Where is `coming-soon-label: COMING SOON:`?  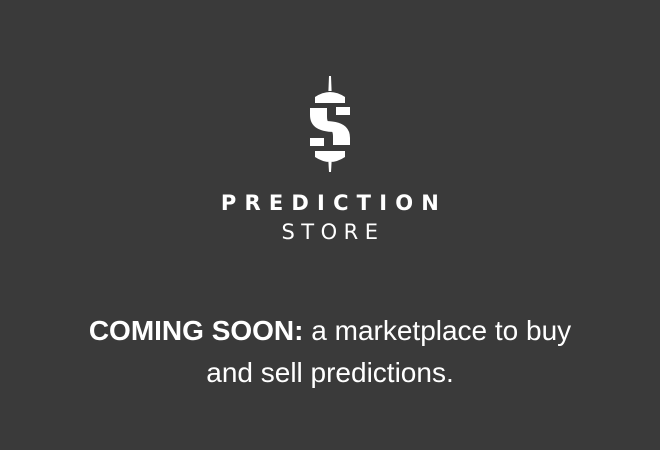 coming-soon-label: COMING SOON: is located at coordinates (196, 330).